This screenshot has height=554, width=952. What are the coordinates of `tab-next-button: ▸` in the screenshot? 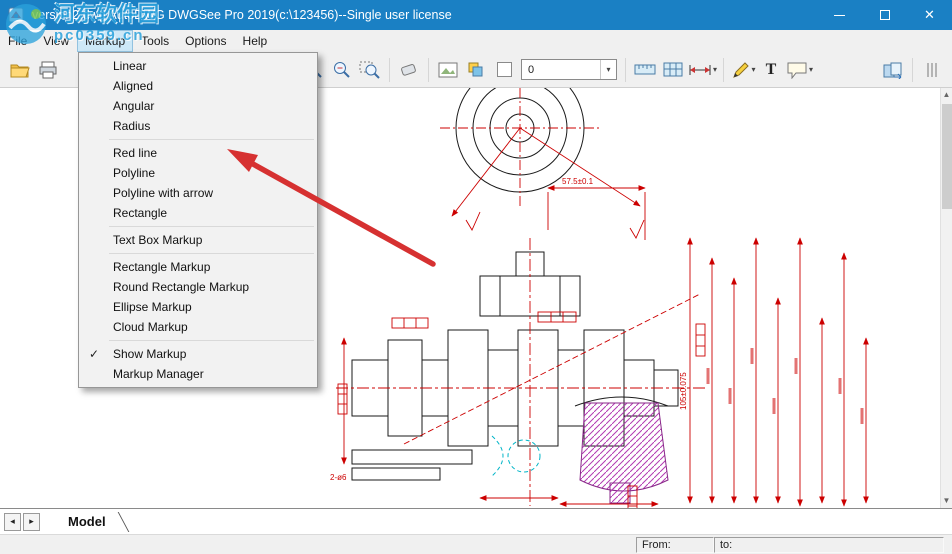 It's located at (31, 521).